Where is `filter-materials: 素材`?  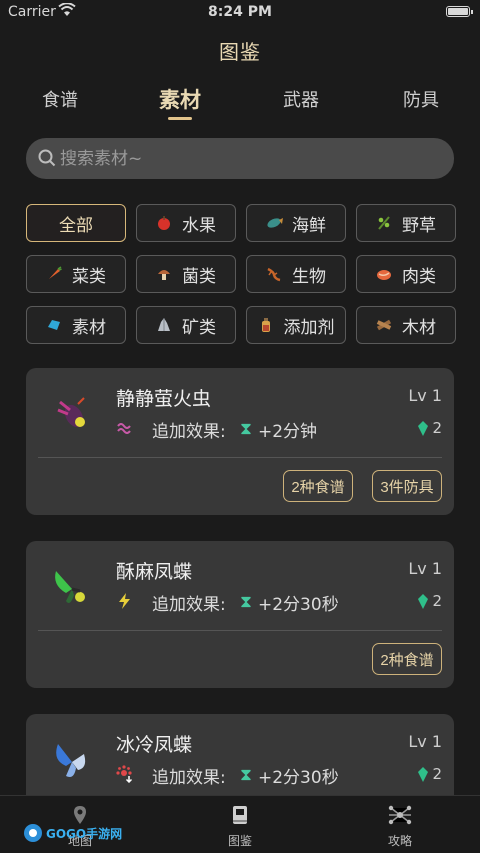
filter-materials: 素材 is located at coordinates (76, 325).